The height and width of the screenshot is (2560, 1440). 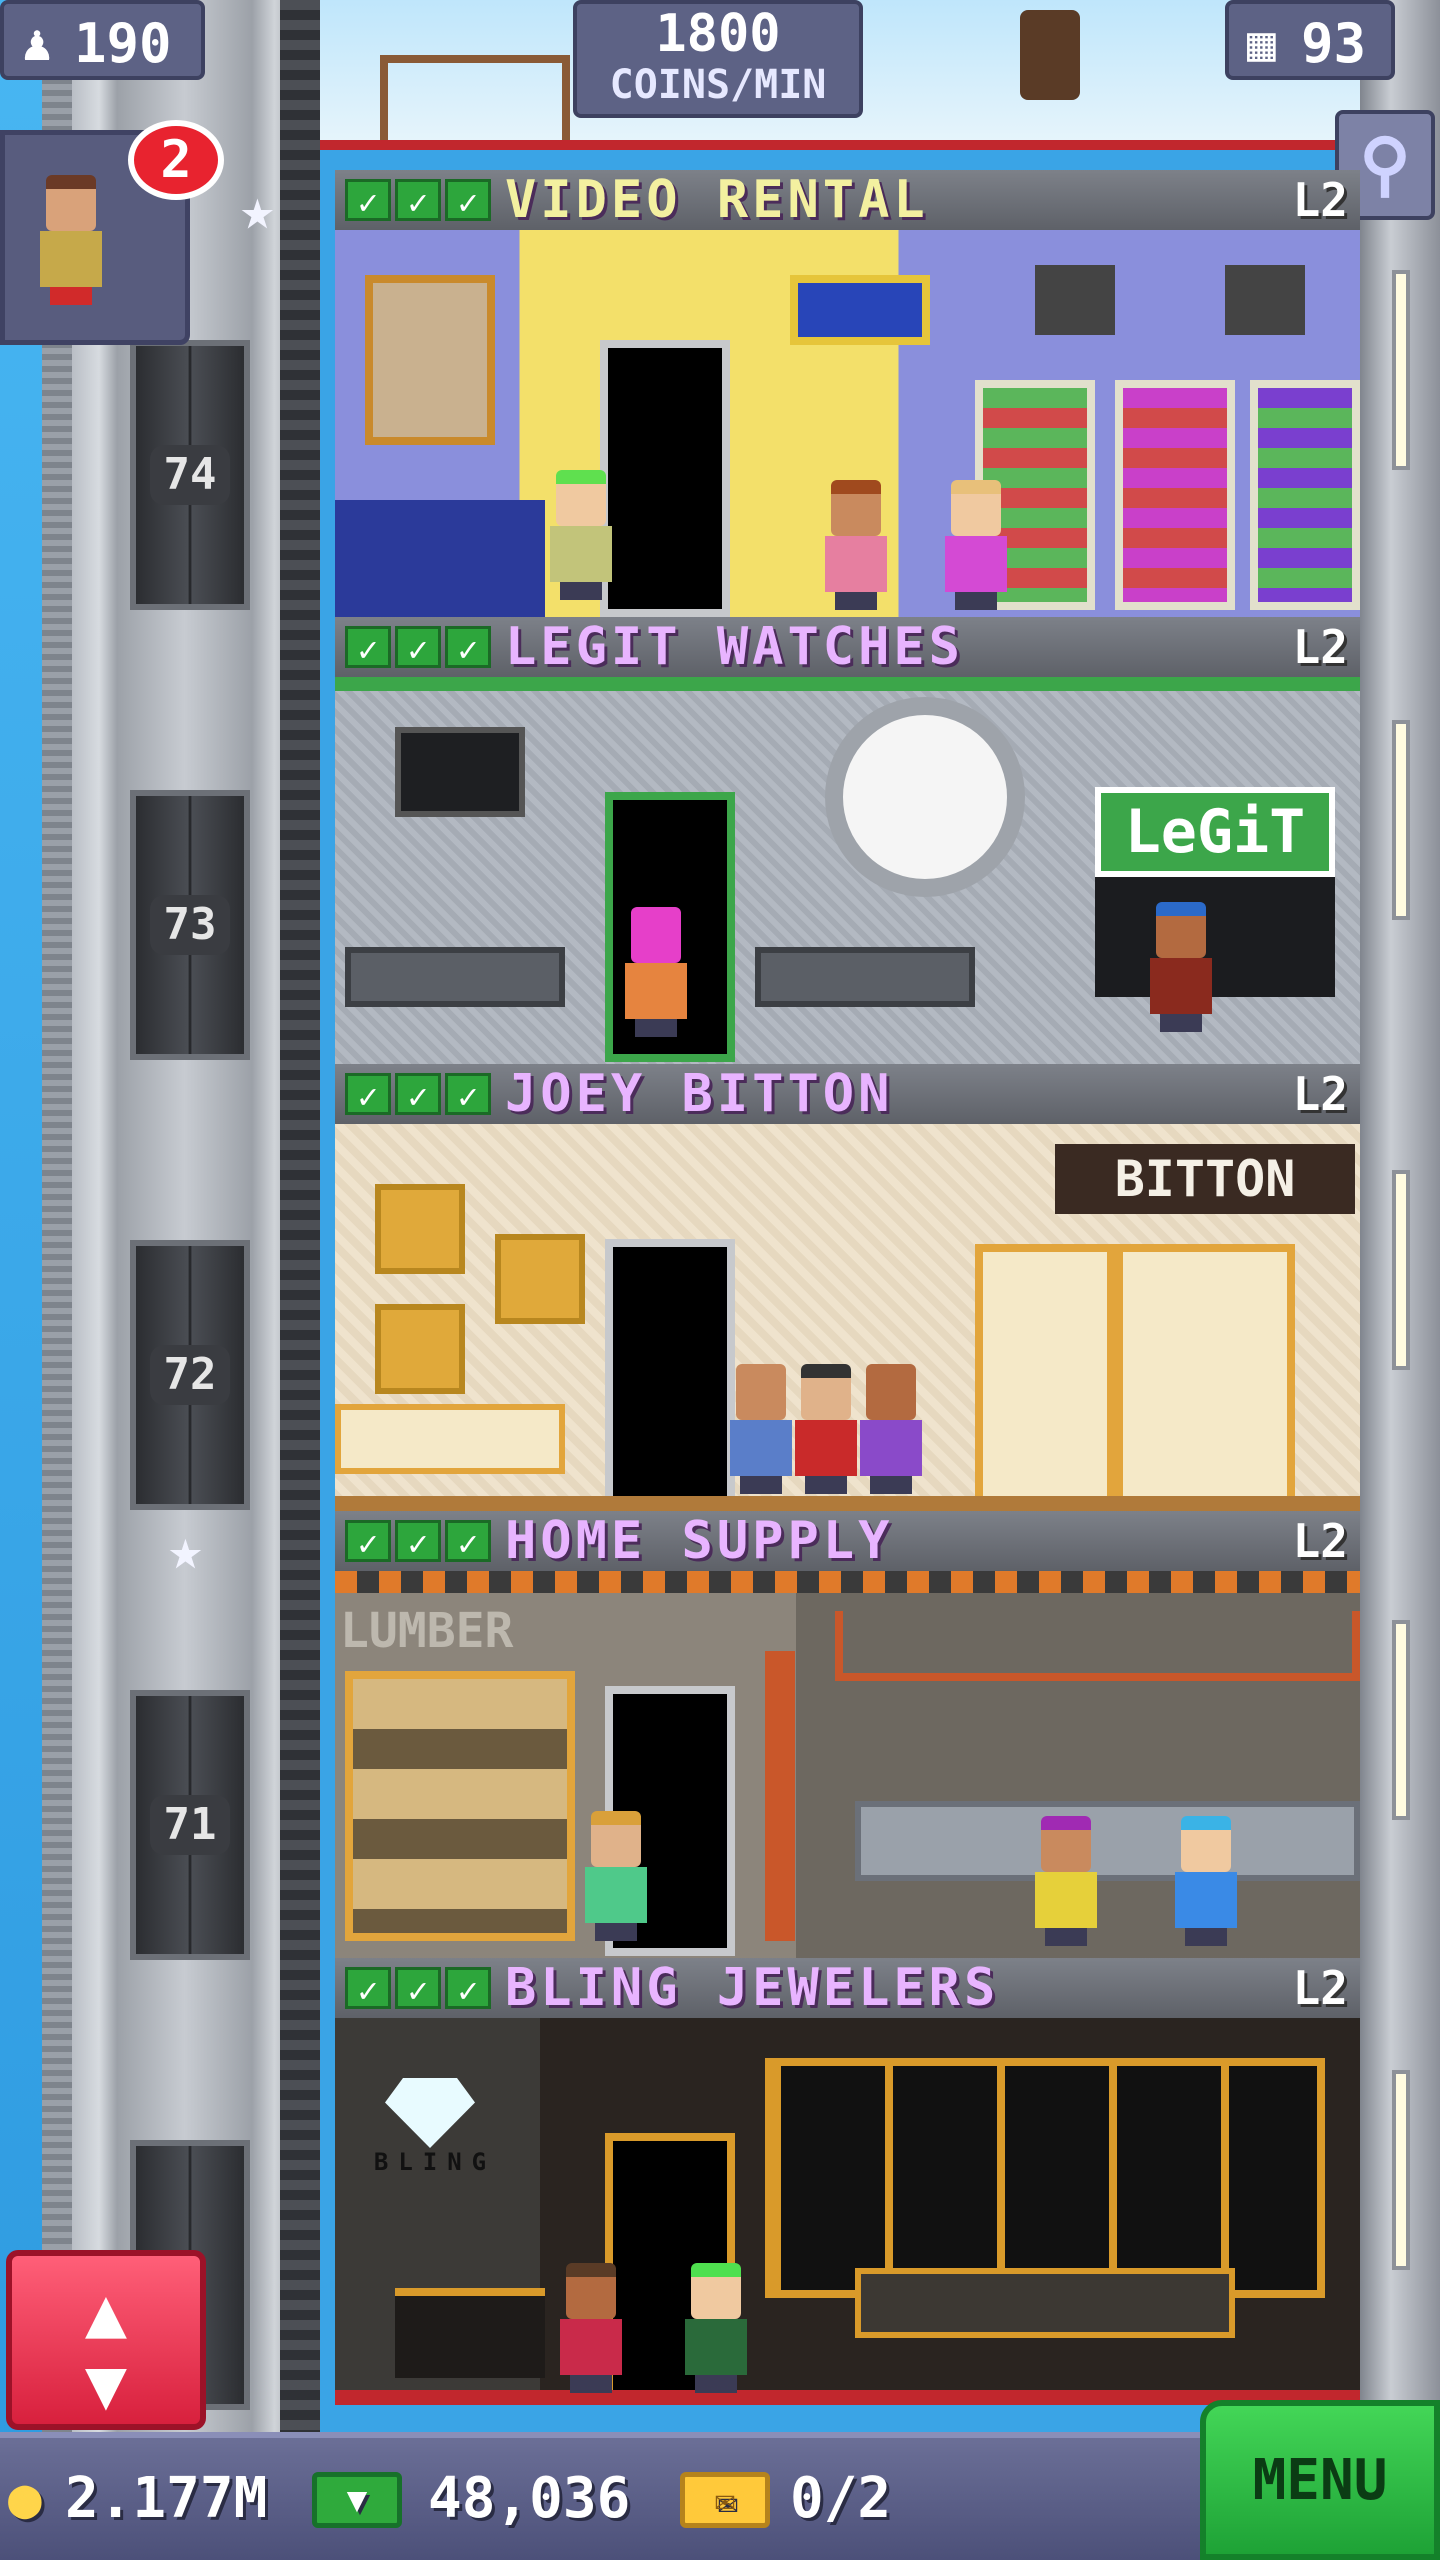 What do you see at coordinates (1385, 164) in the screenshot?
I see `search-icon: ⚲` at bounding box center [1385, 164].